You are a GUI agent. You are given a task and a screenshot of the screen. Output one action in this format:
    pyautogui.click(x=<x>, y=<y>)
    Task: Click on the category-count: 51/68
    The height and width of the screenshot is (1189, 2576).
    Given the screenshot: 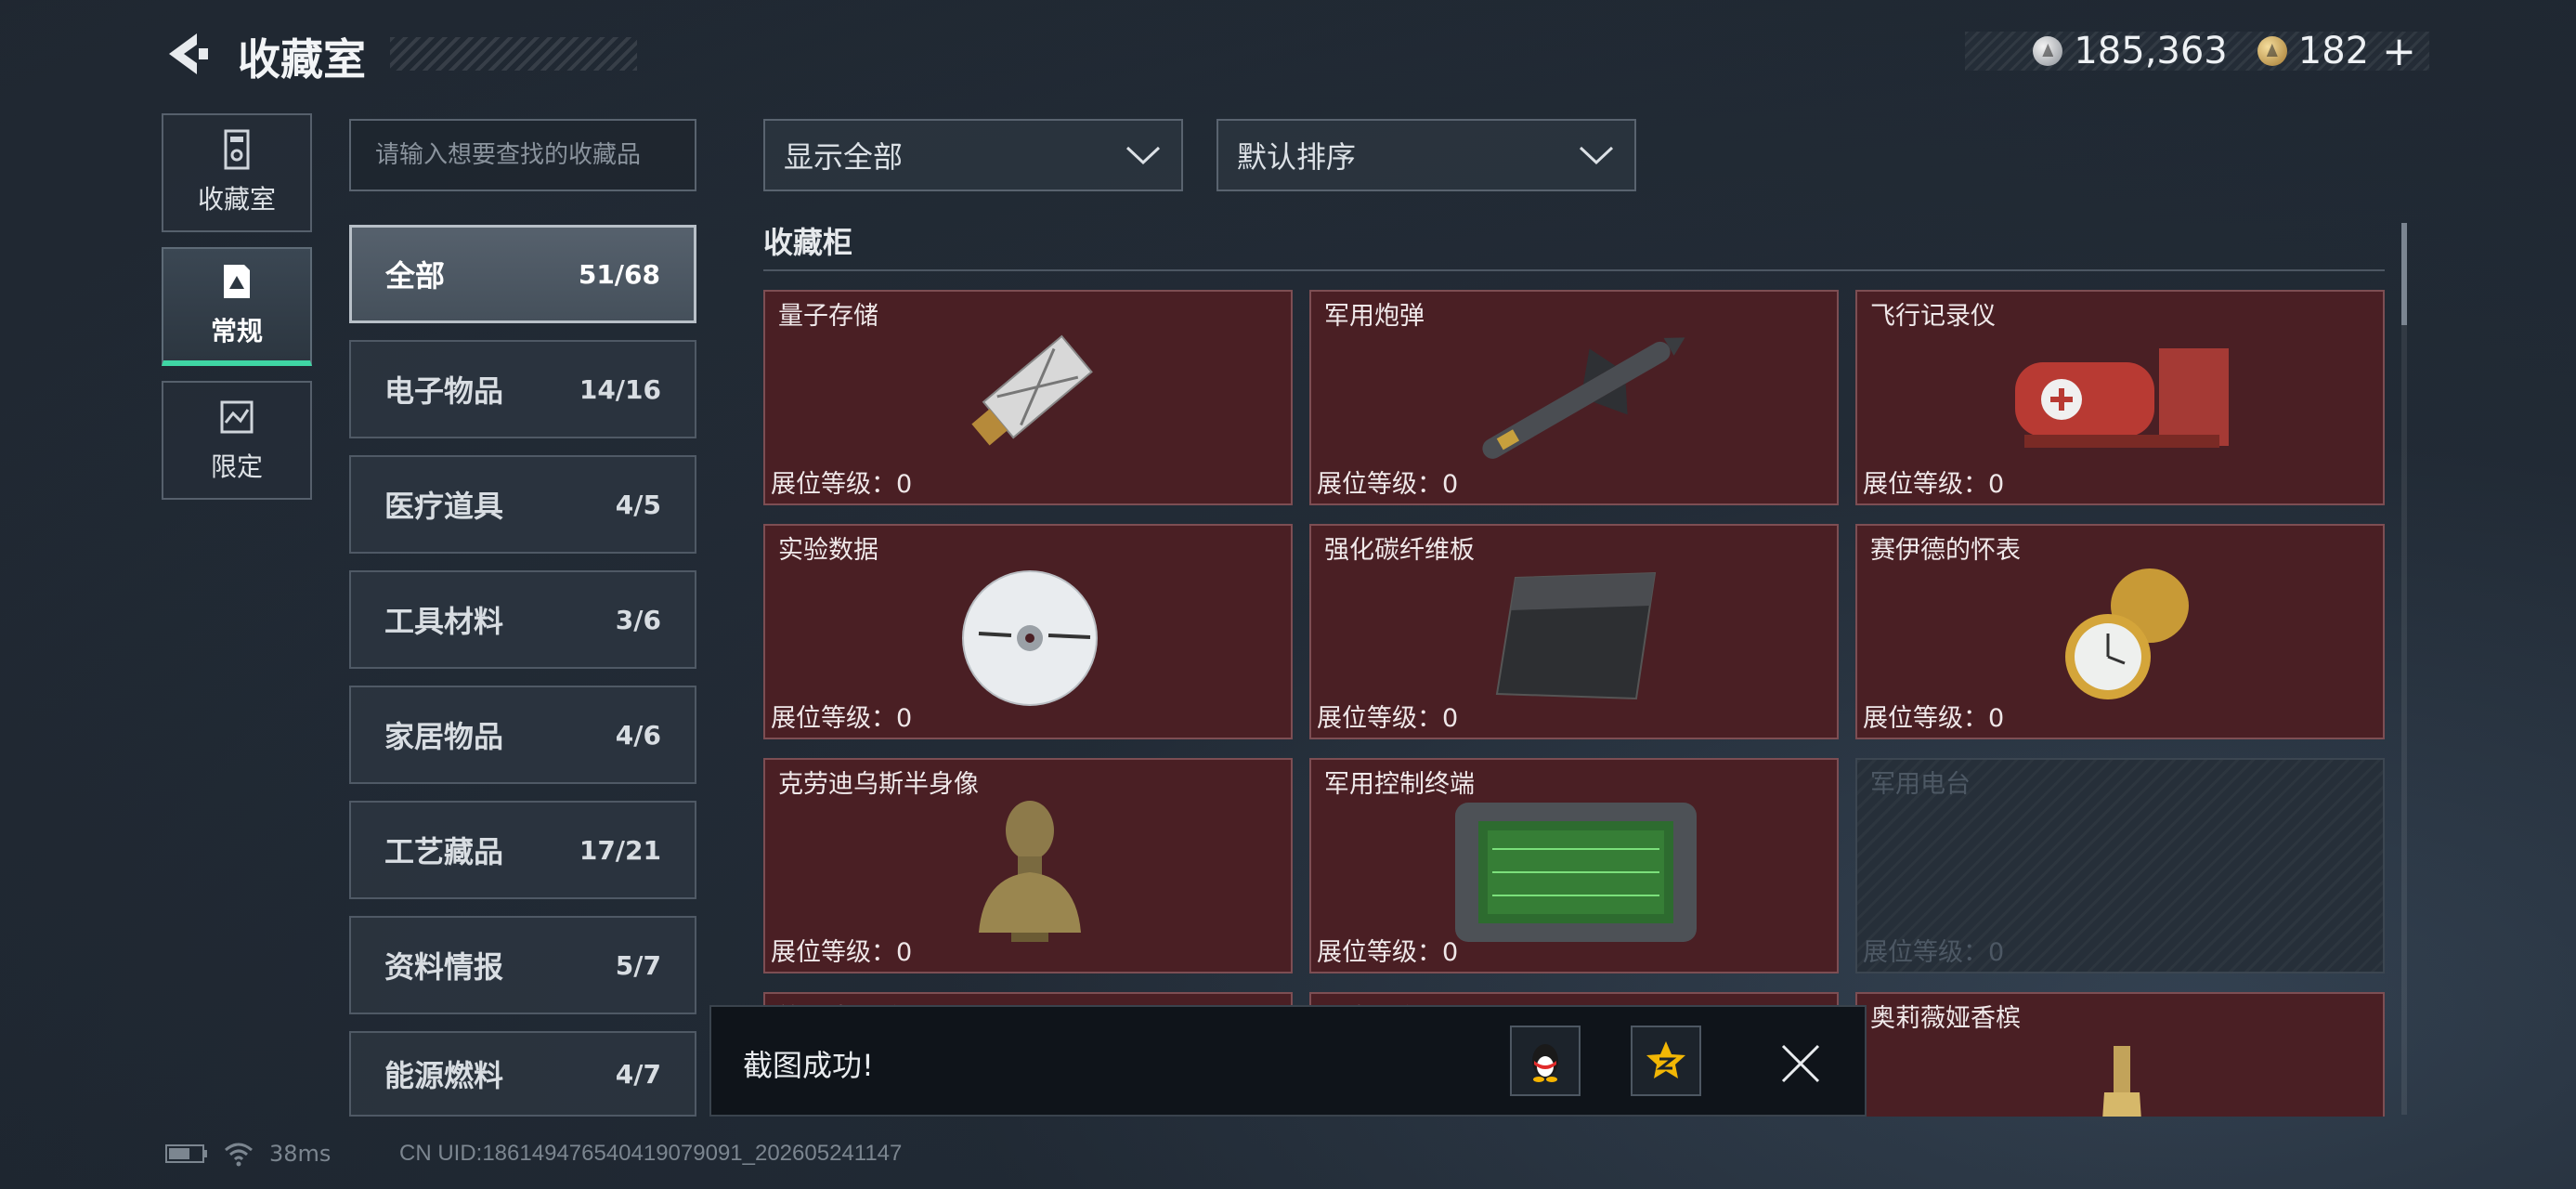 What is the action you would take?
    pyautogui.click(x=619, y=274)
    